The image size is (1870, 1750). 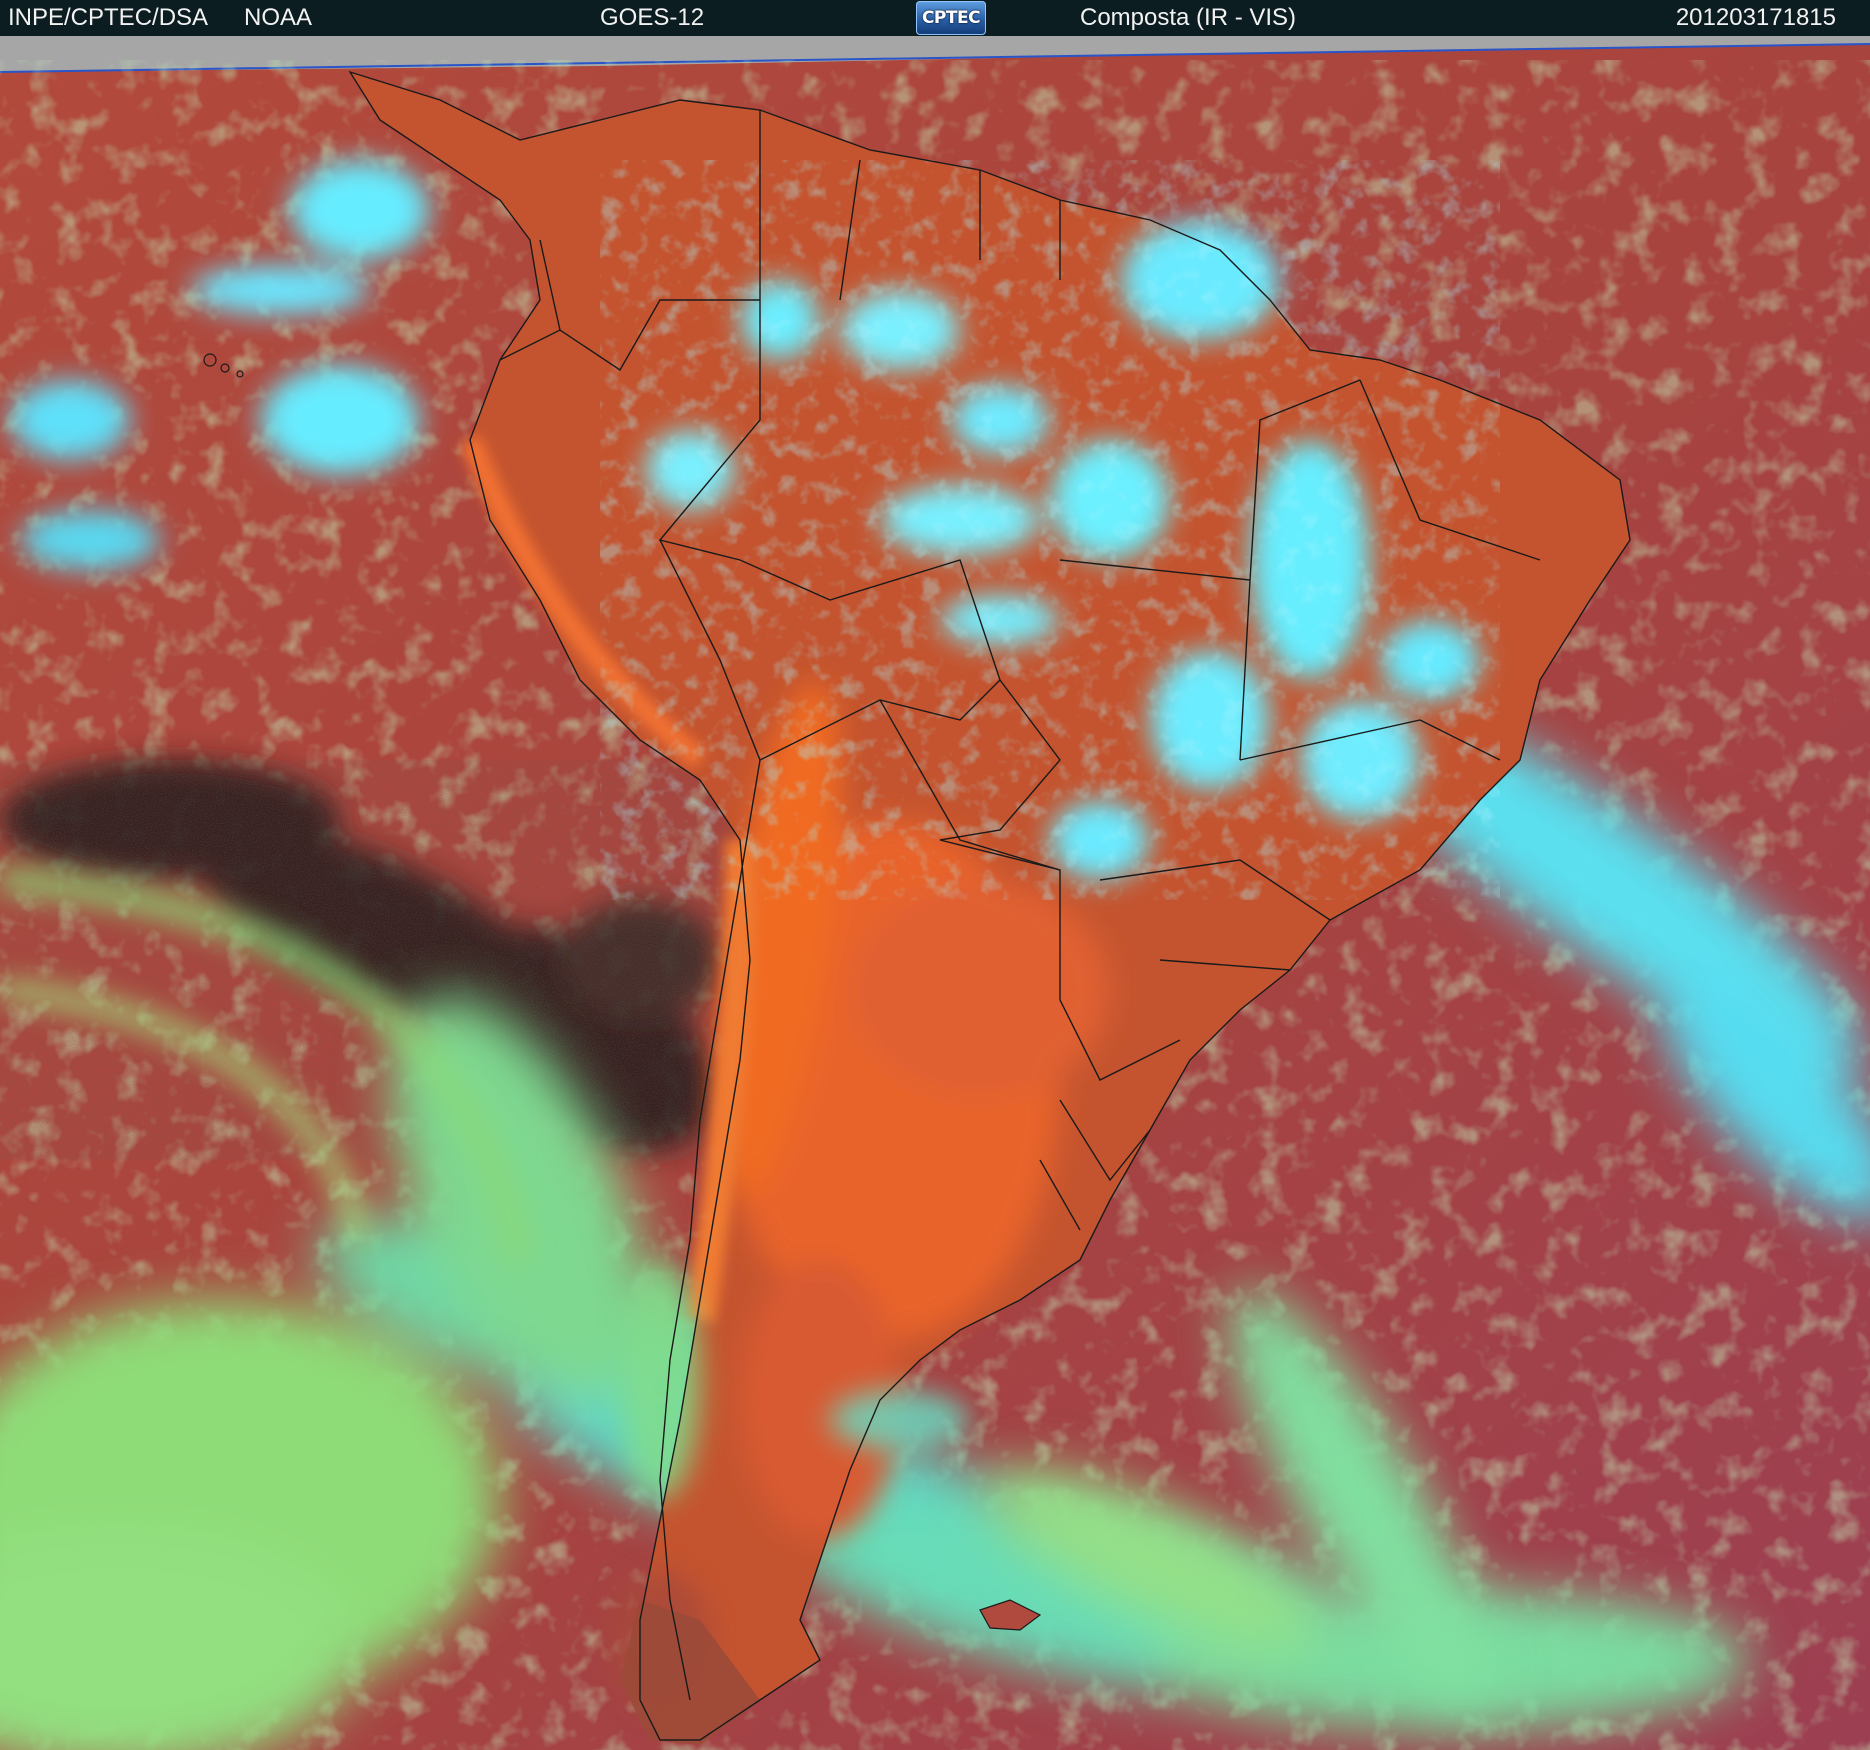 I want to click on cptec-logo: CPTEC, so click(x=951, y=18).